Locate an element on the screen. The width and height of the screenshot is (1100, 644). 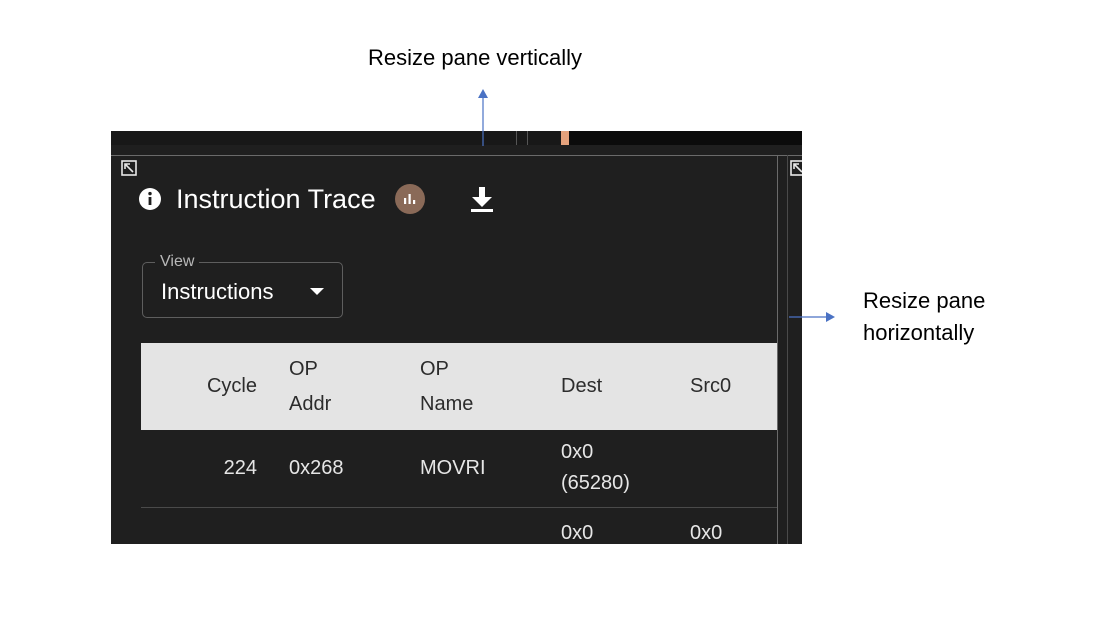
annotation-arrows is located at coordinates (656, 205).